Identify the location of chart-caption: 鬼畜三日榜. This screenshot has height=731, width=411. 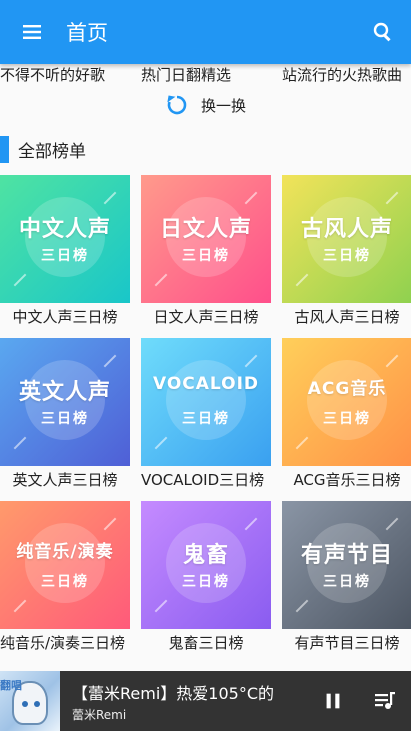
(206, 643).